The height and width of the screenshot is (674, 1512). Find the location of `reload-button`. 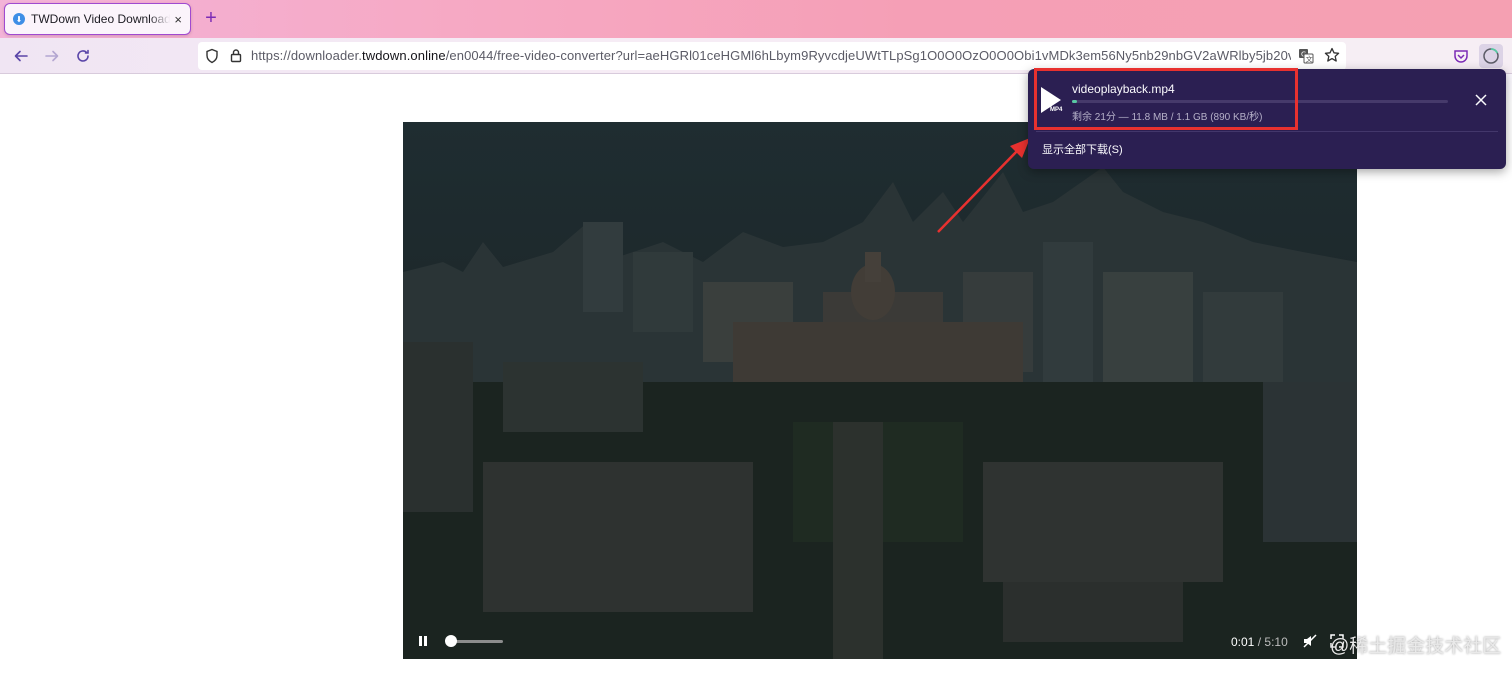

reload-button is located at coordinates (83, 56).